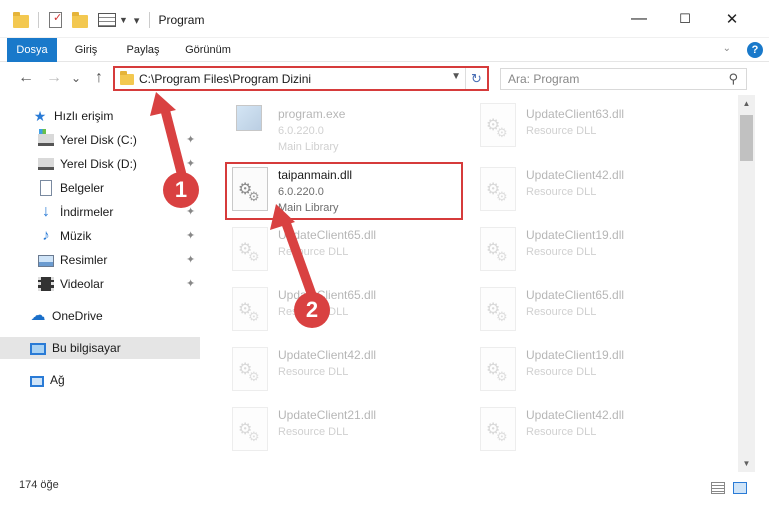  I want to click on vertical-scrollbar: ▲ ▼, so click(746, 283).